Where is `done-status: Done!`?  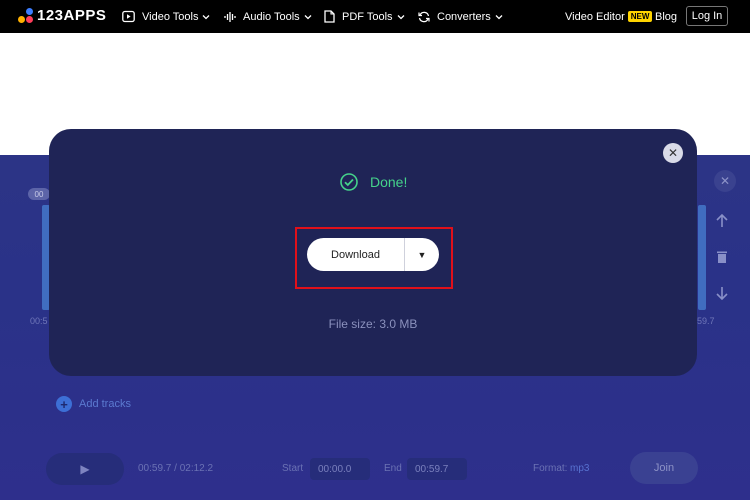
done-status: Done! is located at coordinates (373, 182).